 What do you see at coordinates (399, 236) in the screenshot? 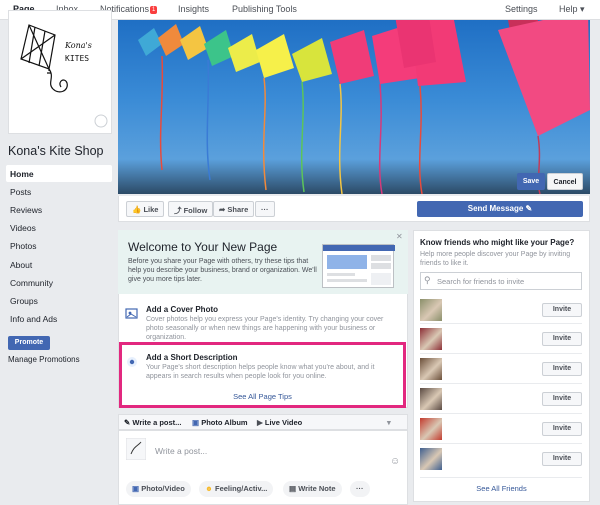
I see `close-icon: ✕` at bounding box center [399, 236].